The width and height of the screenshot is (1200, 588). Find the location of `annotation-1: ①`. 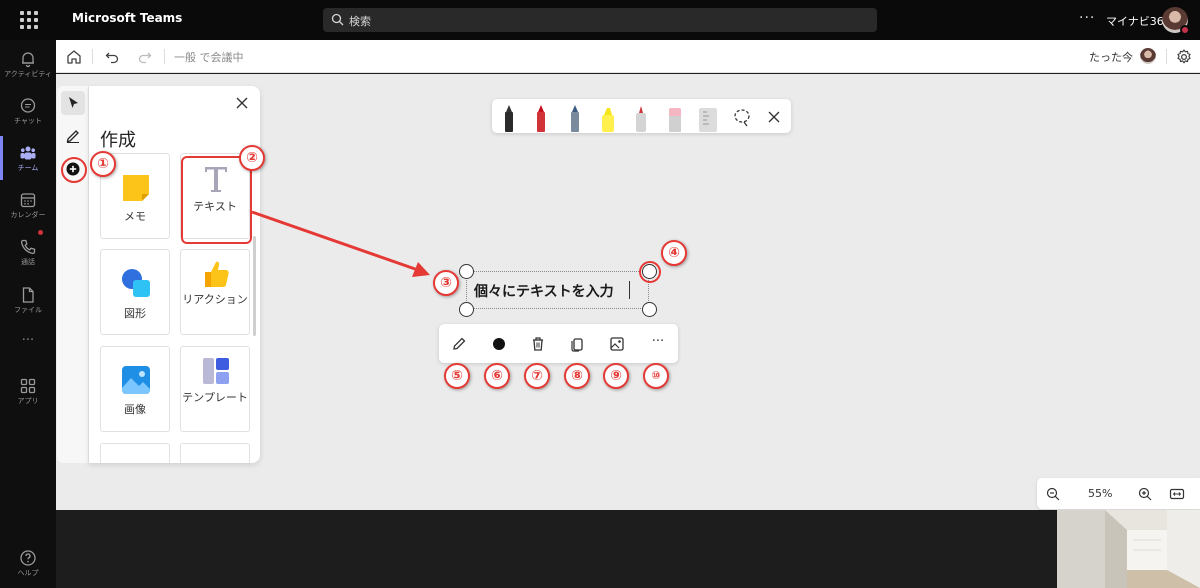

annotation-1: ① is located at coordinates (103, 164).